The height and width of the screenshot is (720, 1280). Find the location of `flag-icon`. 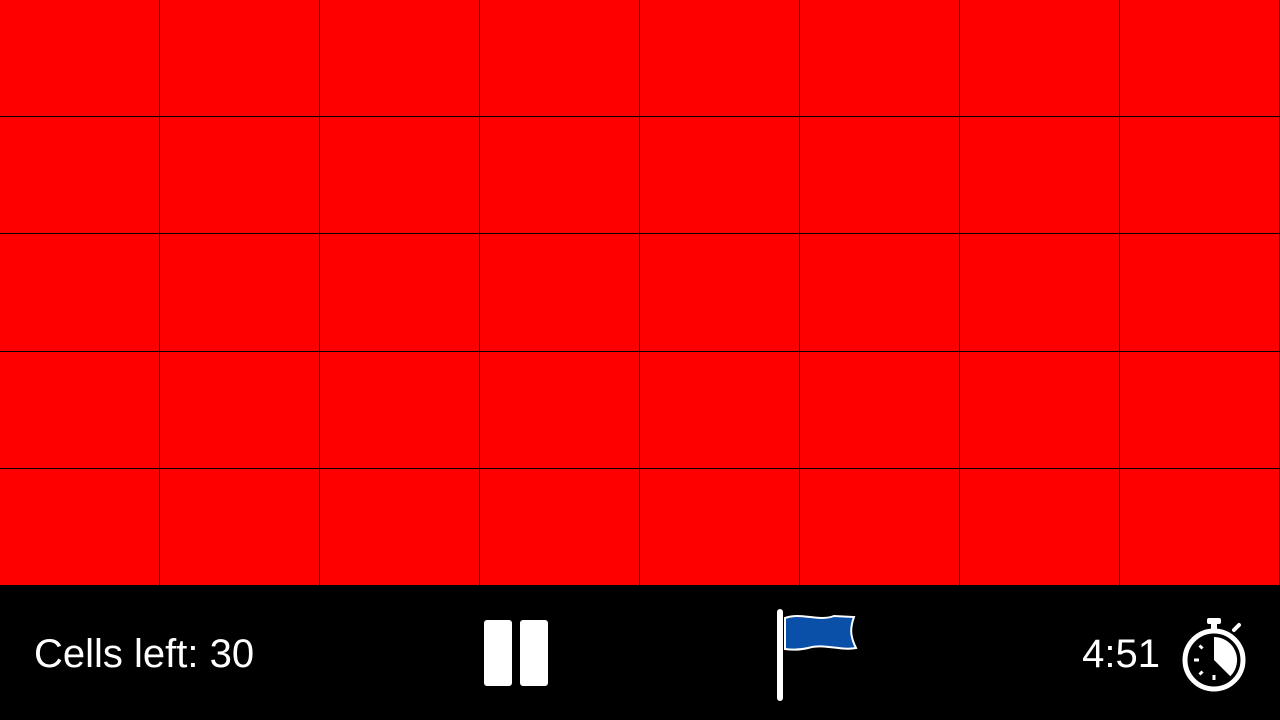

flag-icon is located at coordinates (817, 655).